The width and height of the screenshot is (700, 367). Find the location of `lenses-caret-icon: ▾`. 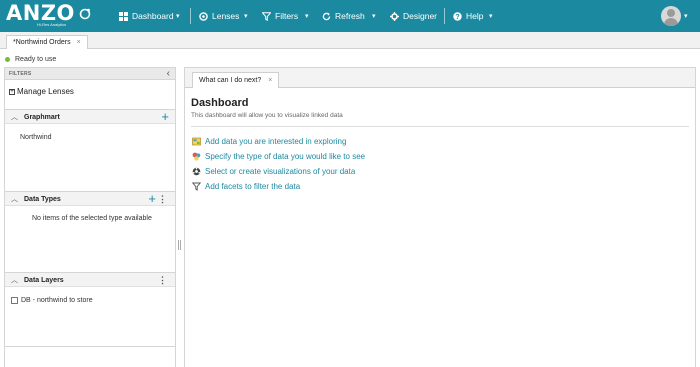

lenses-caret-icon: ▾ is located at coordinates (246, 16).